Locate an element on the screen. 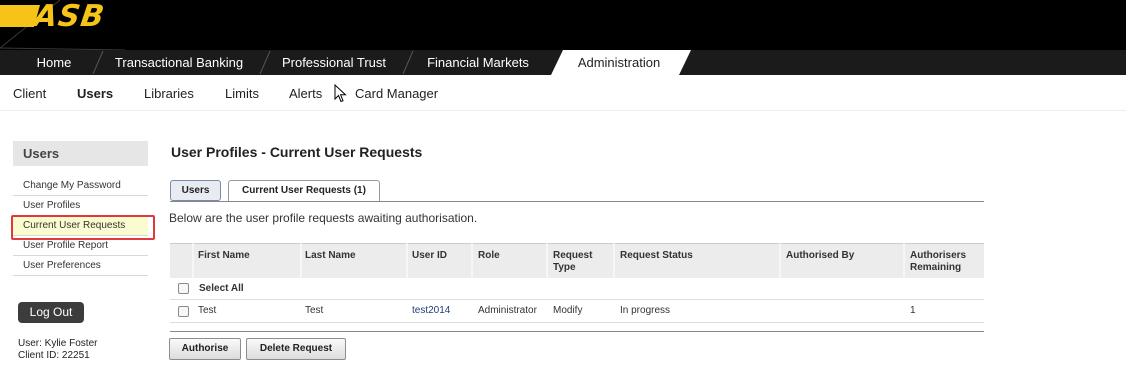 The width and height of the screenshot is (1126, 365). nav-administration: Administration is located at coordinates (619, 62).